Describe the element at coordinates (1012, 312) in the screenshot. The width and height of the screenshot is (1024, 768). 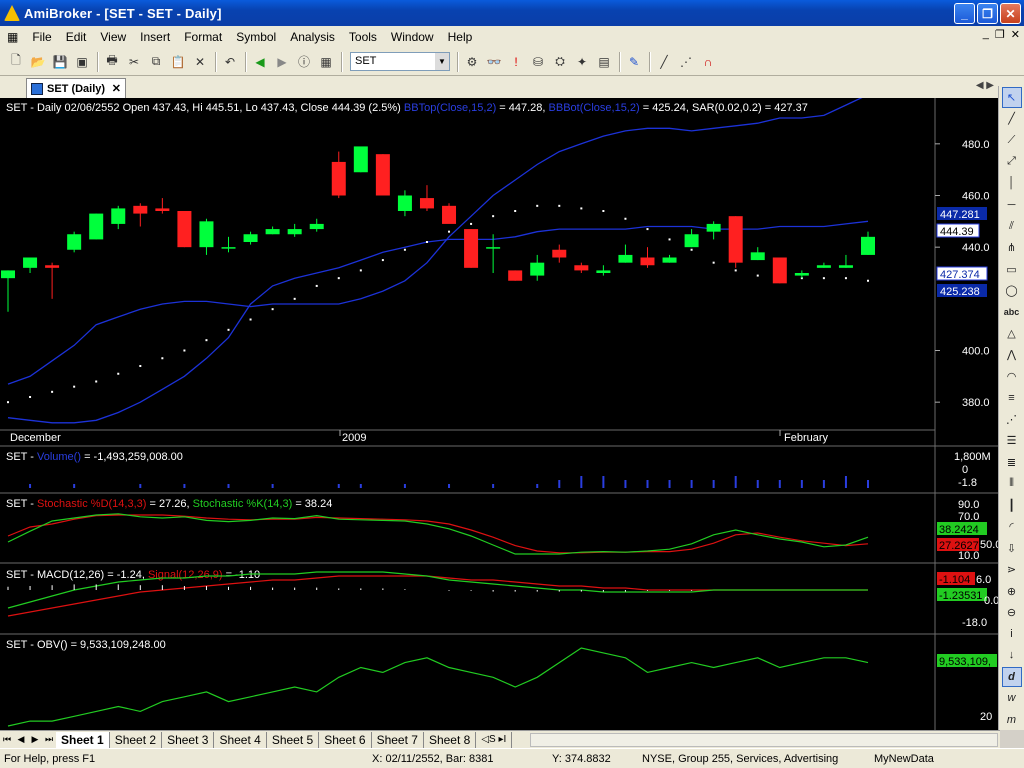
I see `text-icon: abc` at that location.